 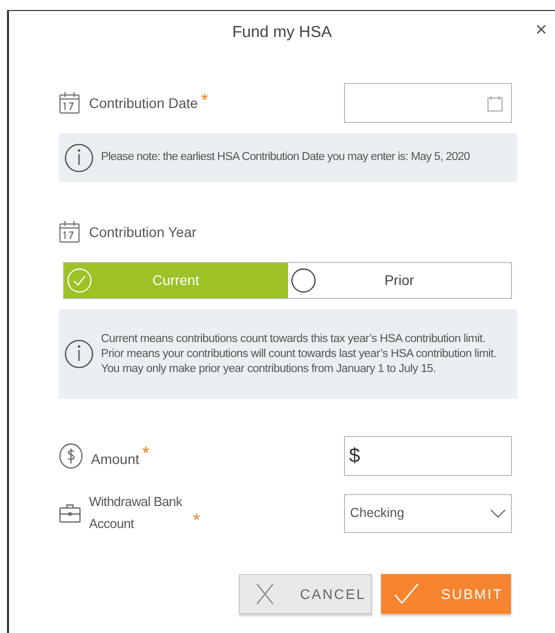 I want to click on chevron-down-icon, so click(x=498, y=513).